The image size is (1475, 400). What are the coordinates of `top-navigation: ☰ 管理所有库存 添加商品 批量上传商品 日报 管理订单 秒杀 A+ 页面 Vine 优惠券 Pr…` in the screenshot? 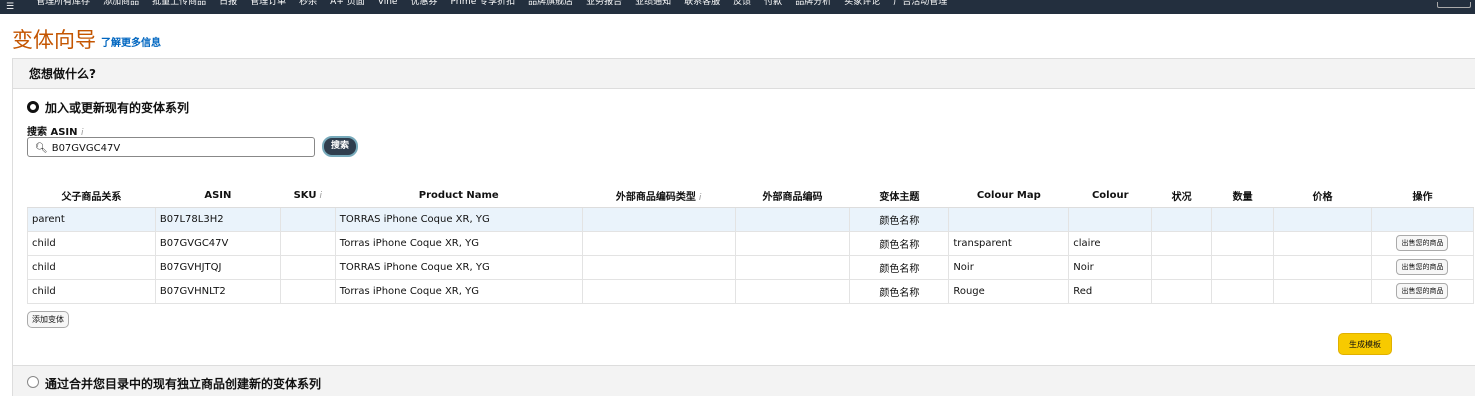 It's located at (737, 7).